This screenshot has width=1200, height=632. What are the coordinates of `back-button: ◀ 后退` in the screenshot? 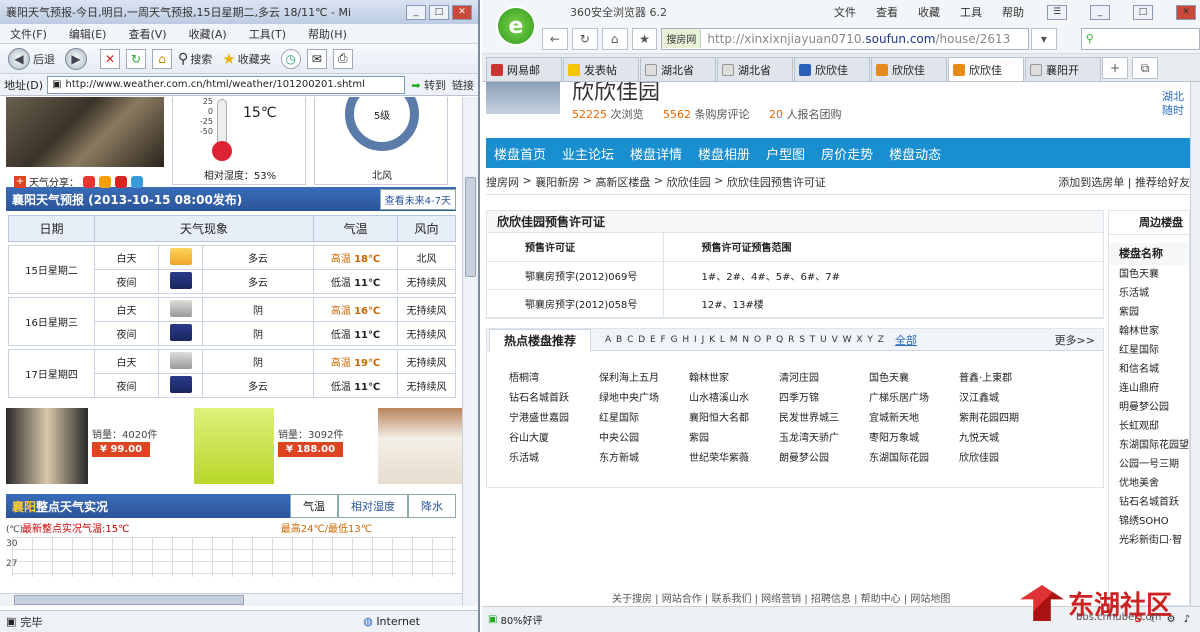 It's located at (31, 58).